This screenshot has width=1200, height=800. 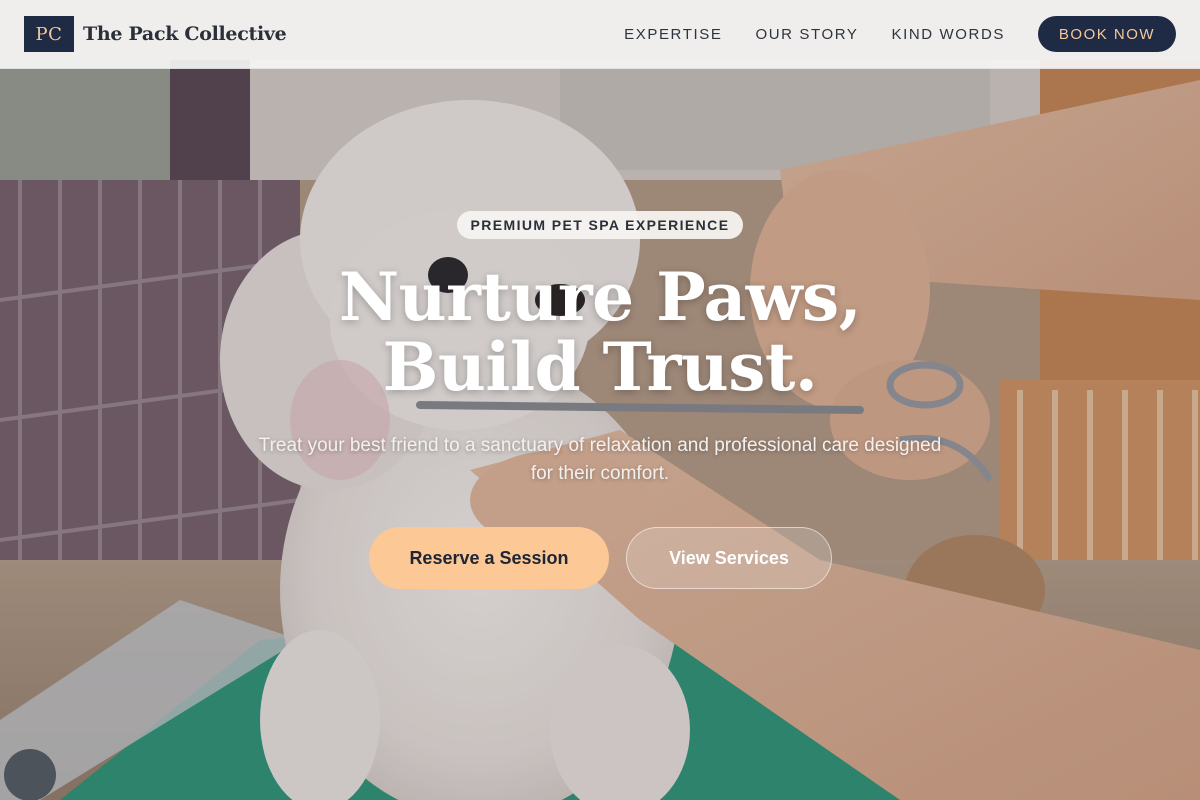 I want to click on hero-headline-line-2: Build Trust., so click(x=600, y=367).